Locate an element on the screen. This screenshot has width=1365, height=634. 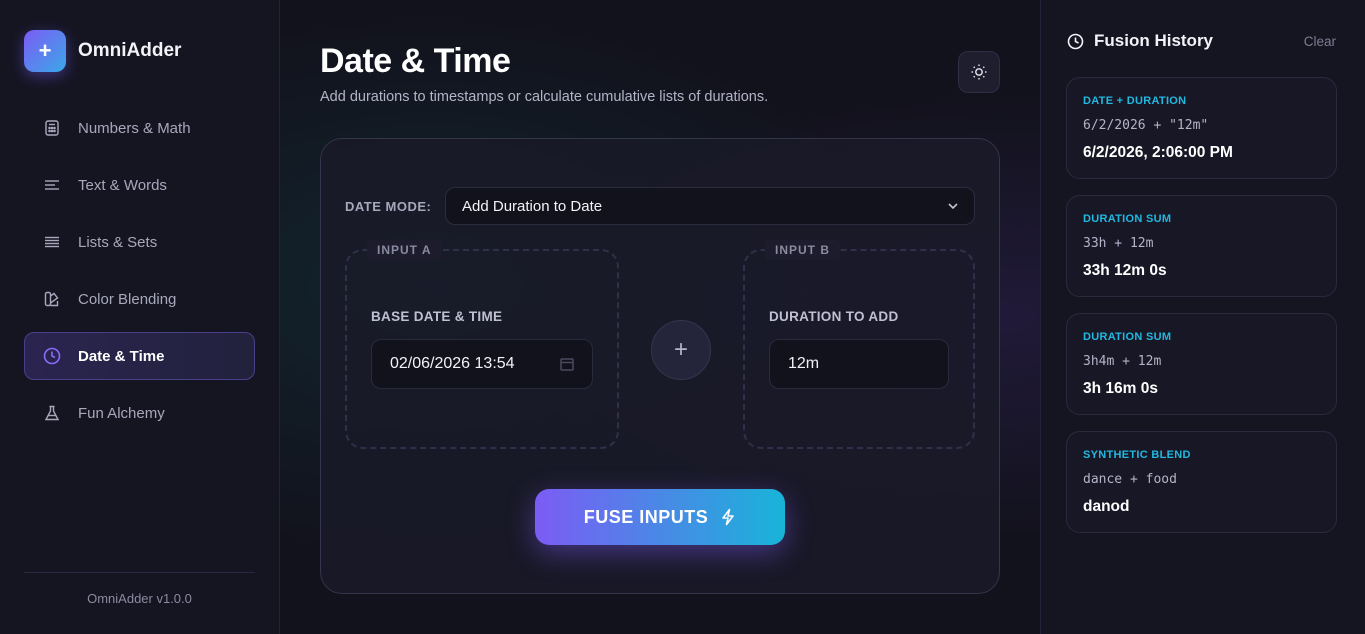
brand: + OmniAdder is located at coordinates (102, 51).